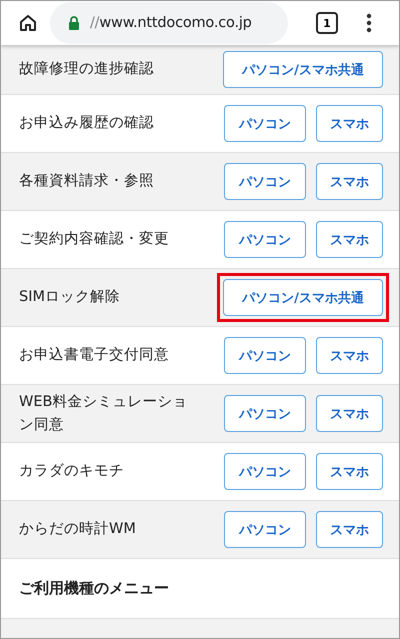 Image resolution: width=400 pixels, height=639 pixels. I want to click on row-label: お申込書電子交付同意, so click(94, 356).